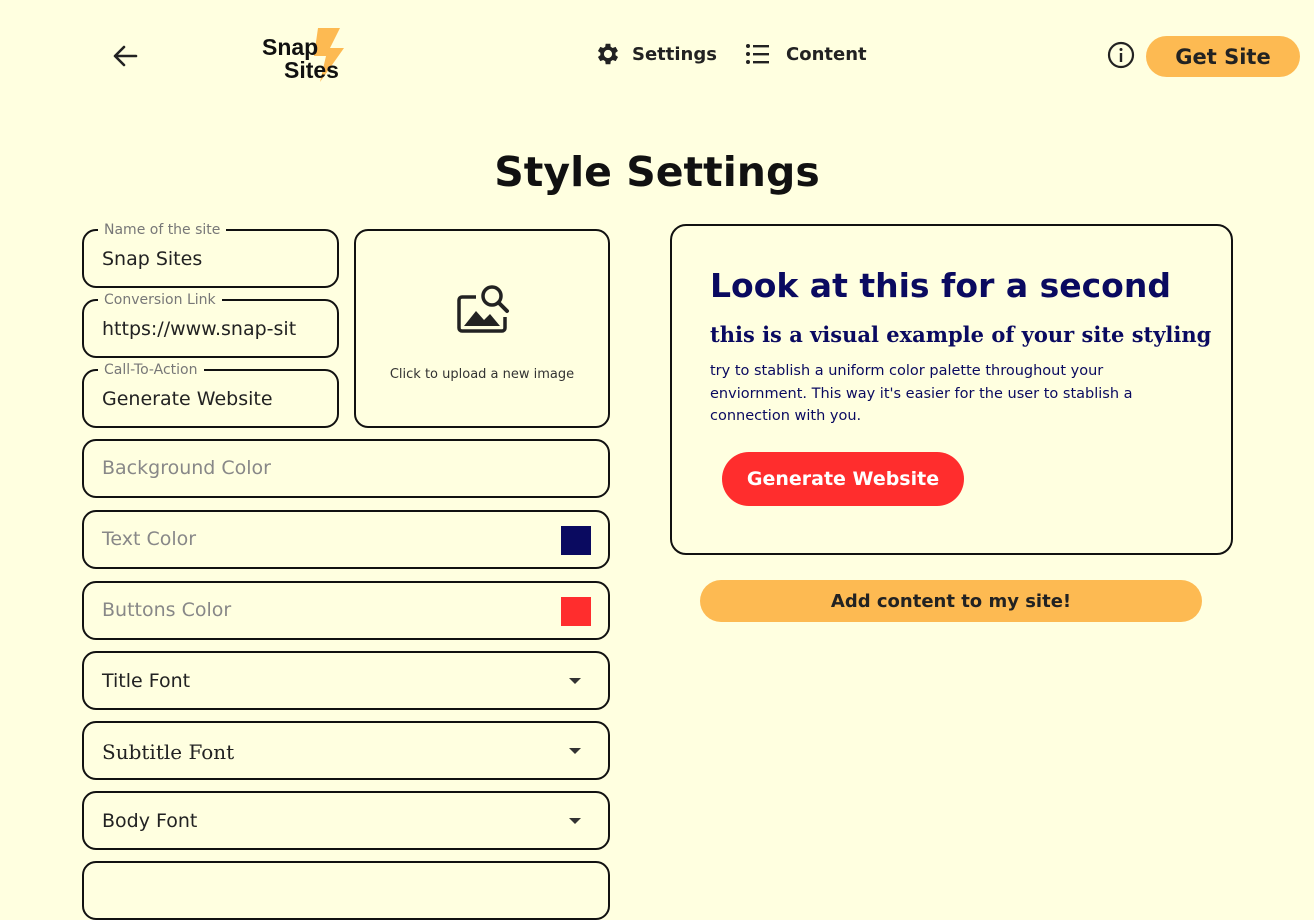 The height and width of the screenshot is (920, 1314). I want to click on title-font-label: Title Font, so click(146, 681).